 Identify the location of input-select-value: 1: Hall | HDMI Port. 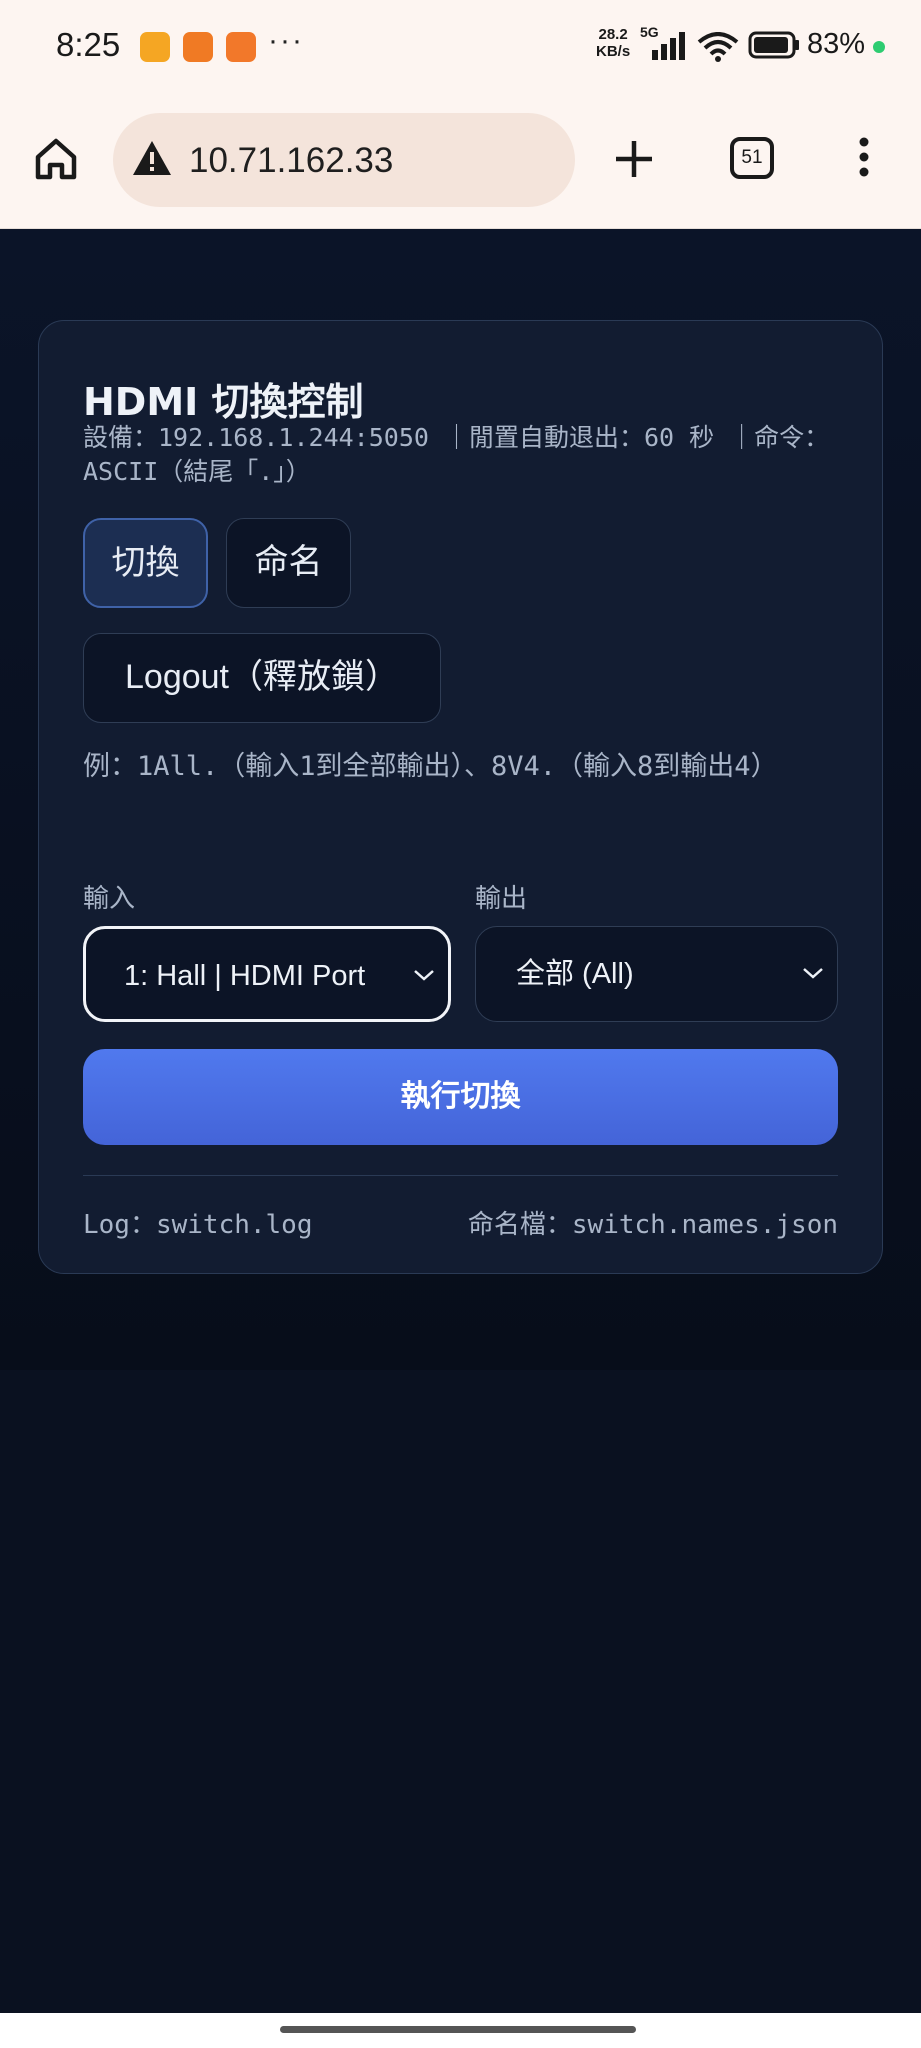
(245, 976).